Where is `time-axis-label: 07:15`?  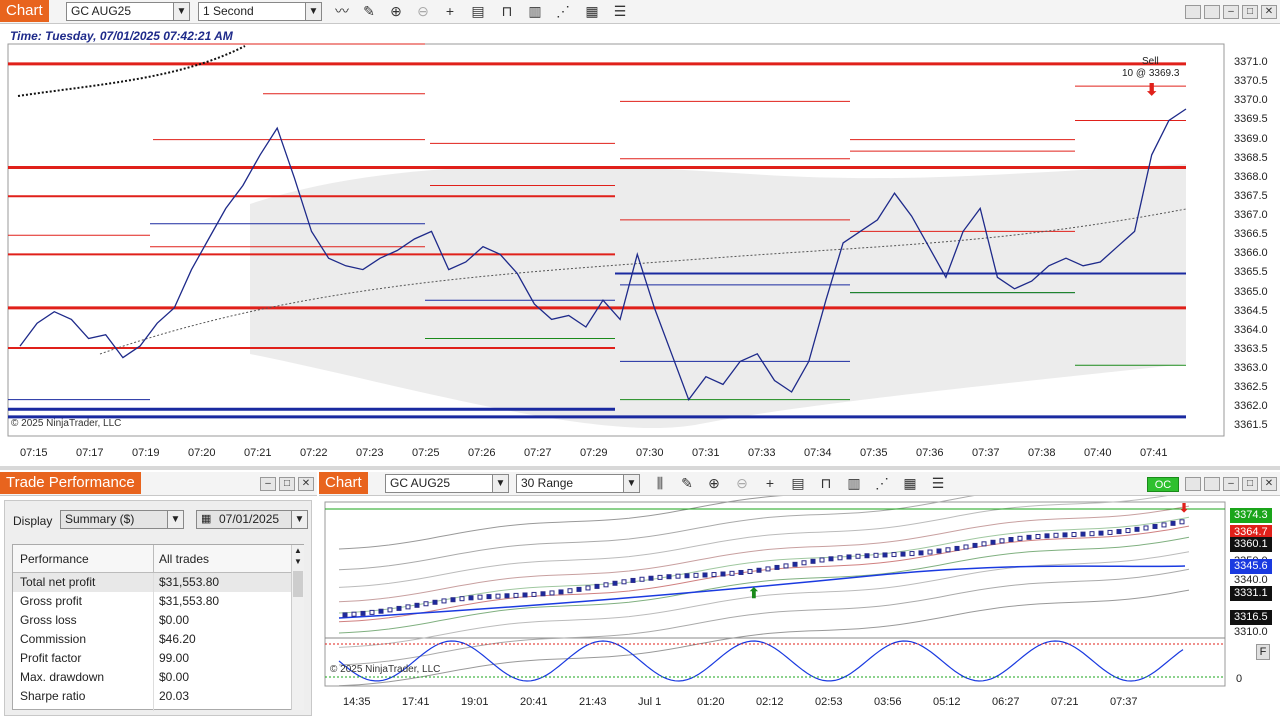 time-axis-label: 07:15 is located at coordinates (34, 453).